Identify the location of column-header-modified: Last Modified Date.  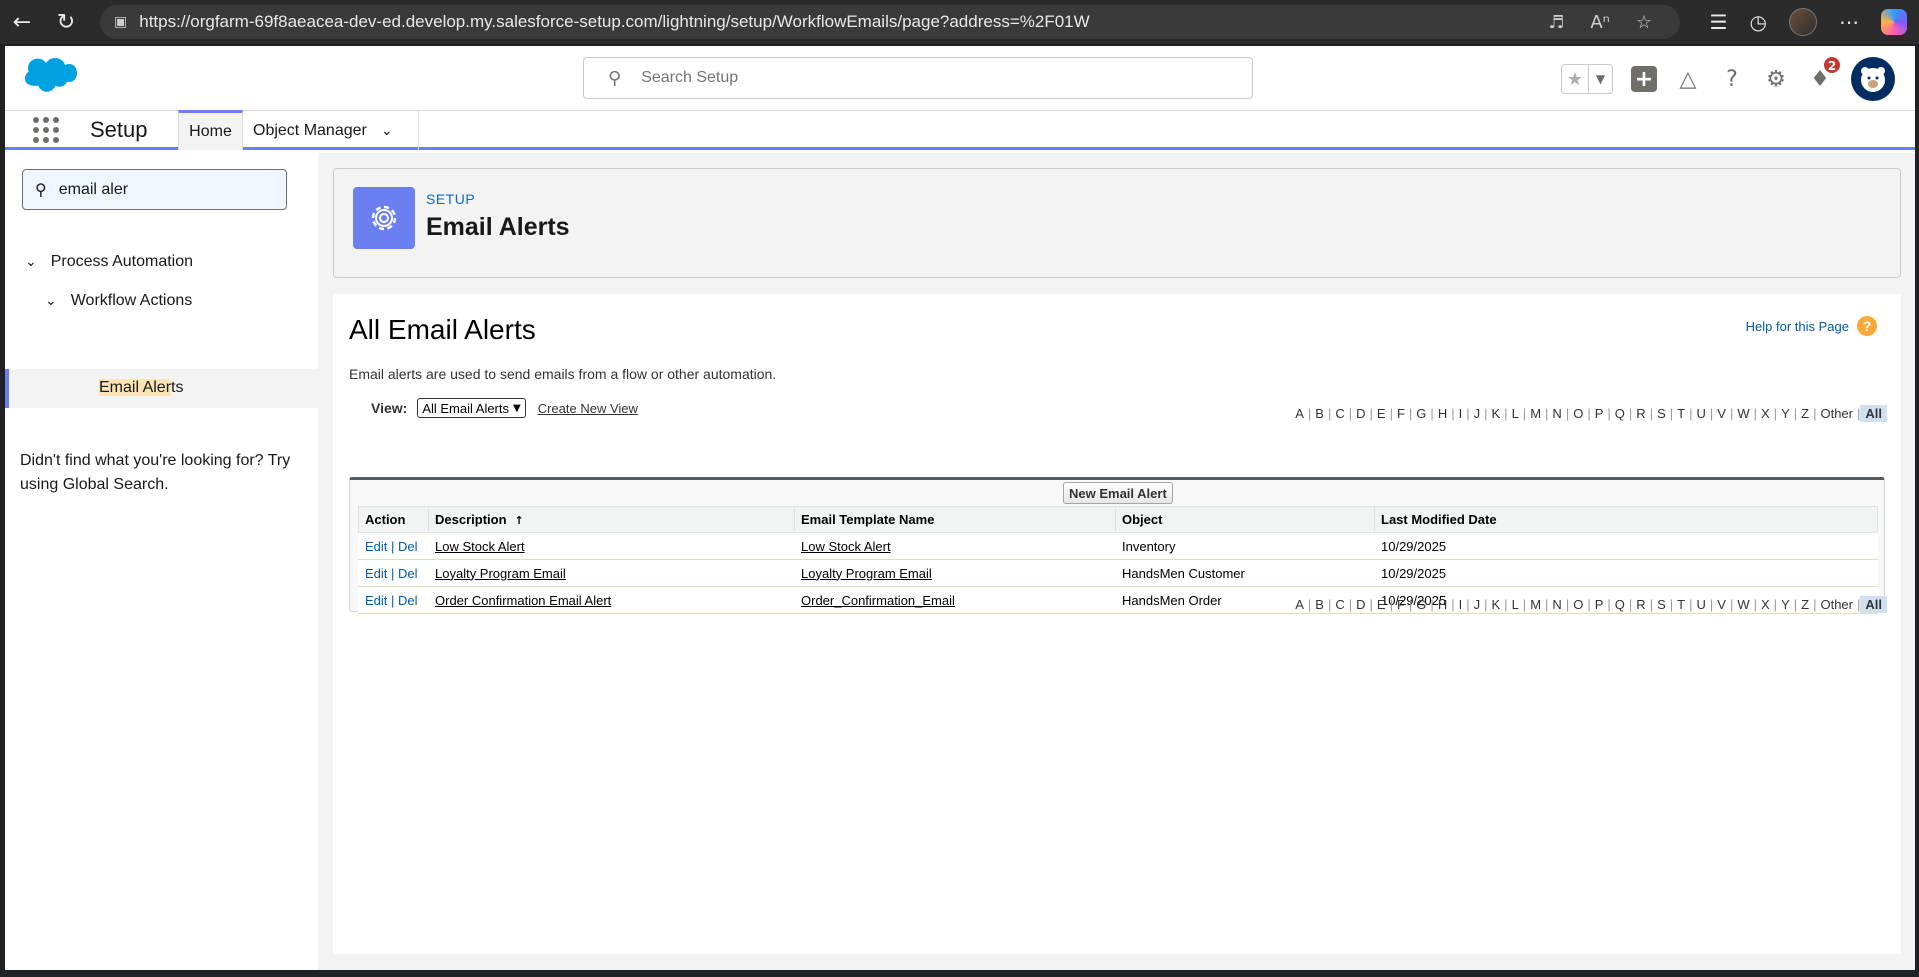
(1626, 519).